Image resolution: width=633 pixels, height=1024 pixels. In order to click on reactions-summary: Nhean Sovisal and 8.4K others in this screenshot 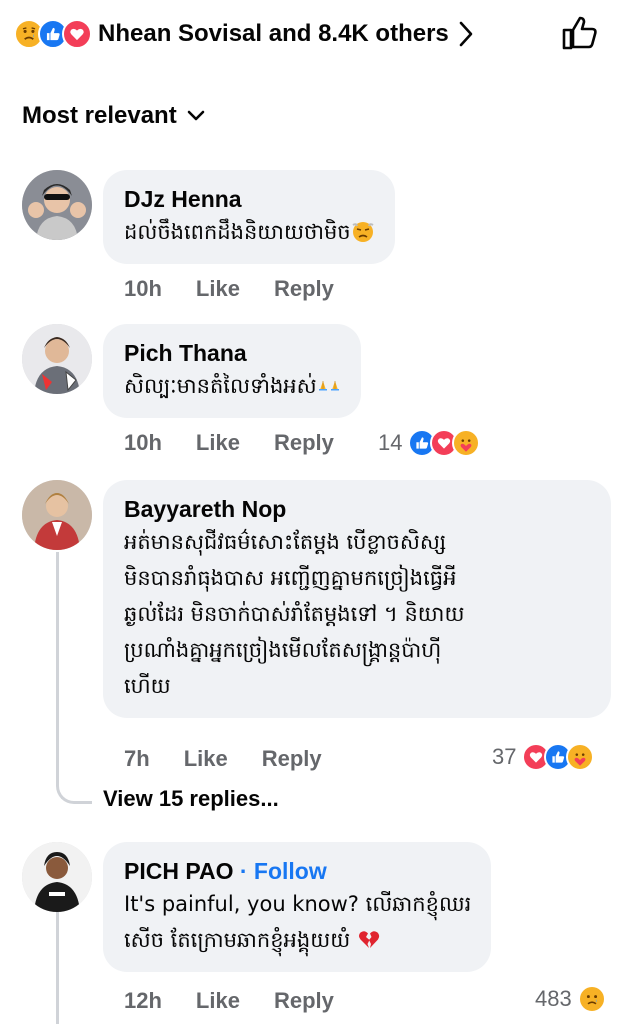, I will do `click(244, 34)`.